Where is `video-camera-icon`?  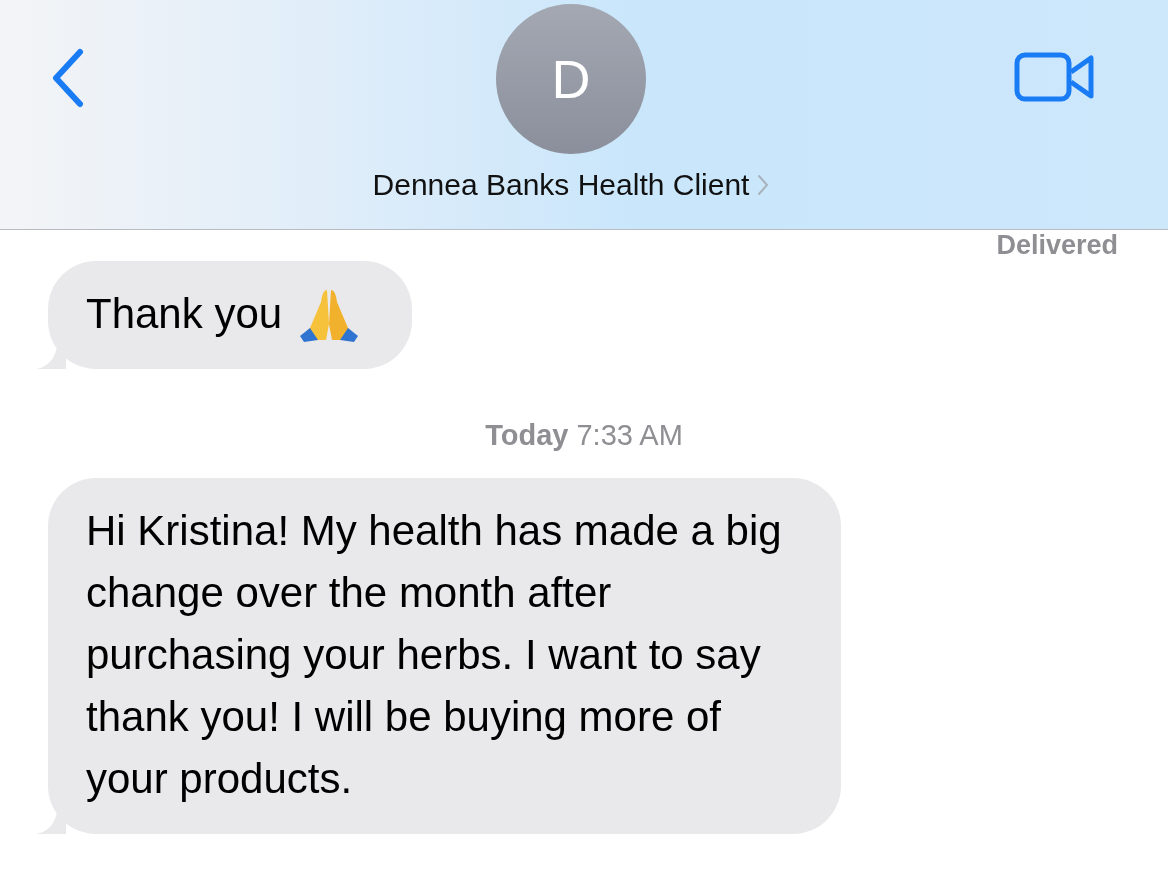 video-camera-icon is located at coordinates (1055, 77).